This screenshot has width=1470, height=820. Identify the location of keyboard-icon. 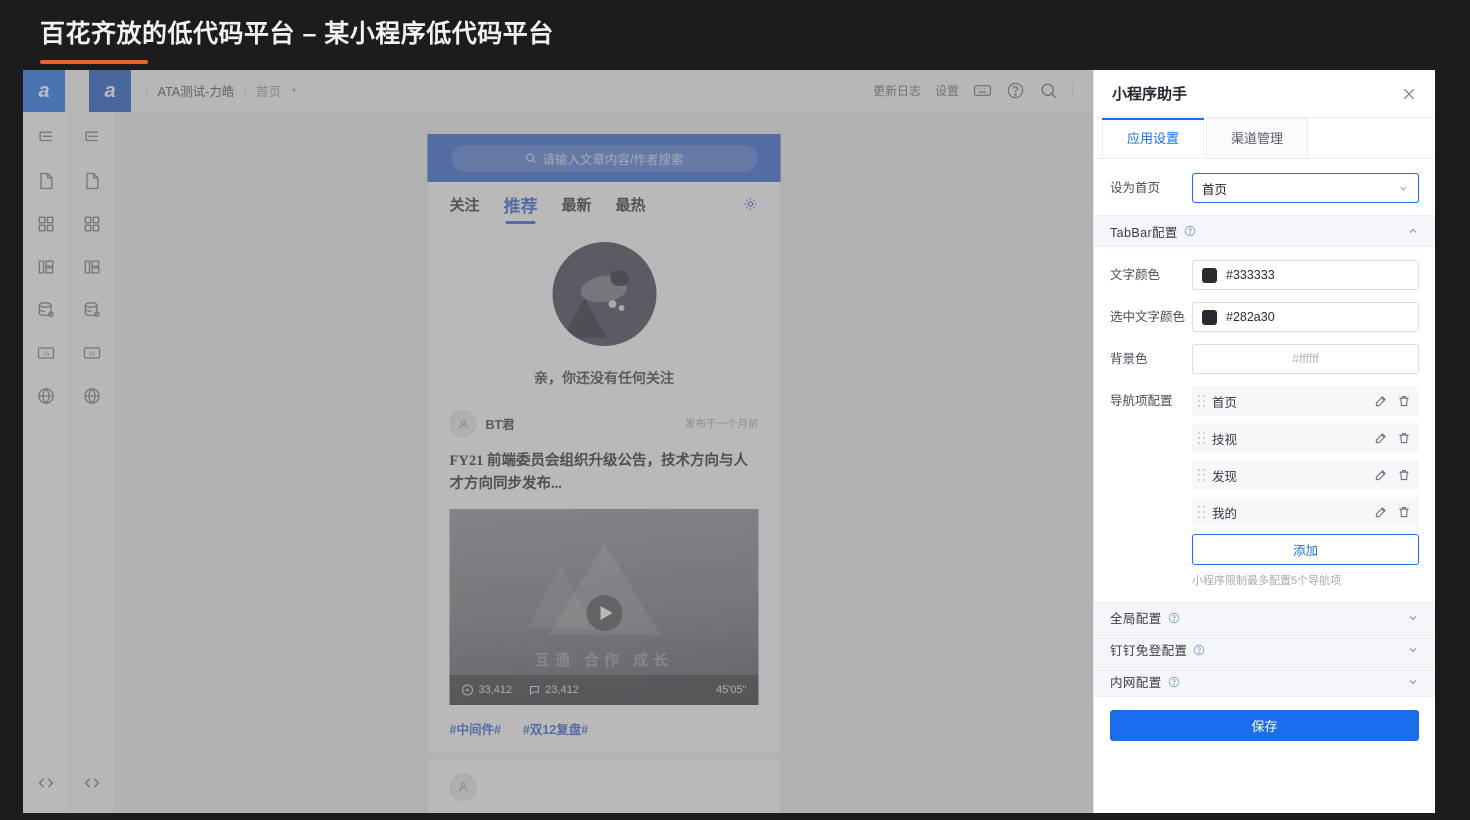
(982, 90).